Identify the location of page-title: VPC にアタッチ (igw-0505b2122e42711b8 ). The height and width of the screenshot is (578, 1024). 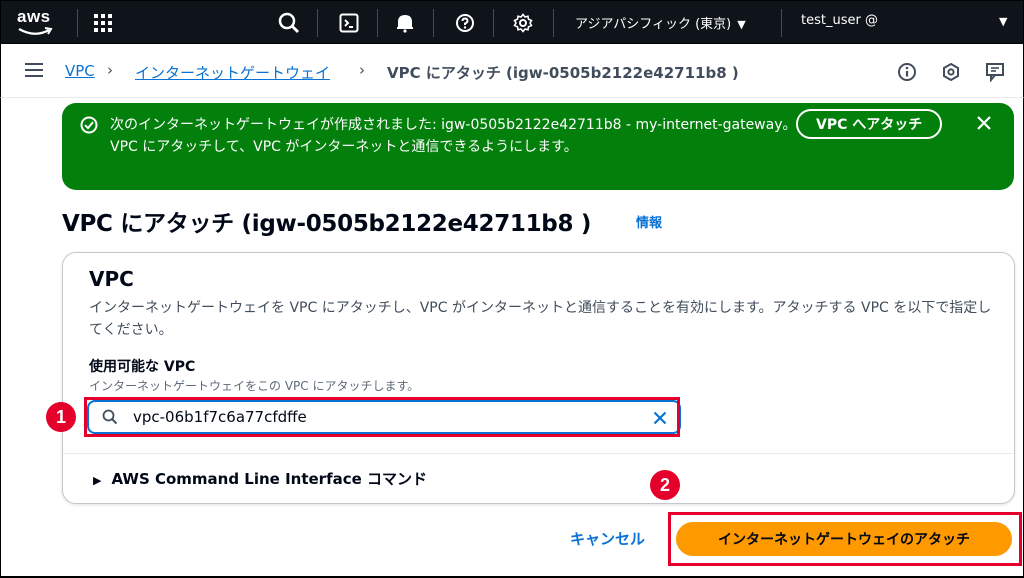
(327, 224).